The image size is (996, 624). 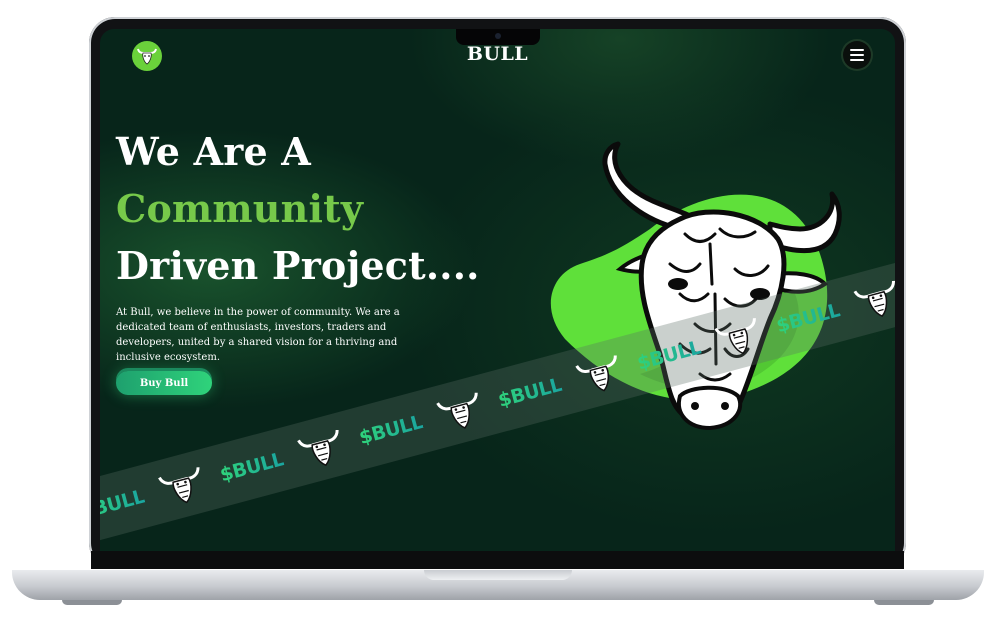 What do you see at coordinates (497, 54) in the screenshot?
I see `brand-title: BULL` at bounding box center [497, 54].